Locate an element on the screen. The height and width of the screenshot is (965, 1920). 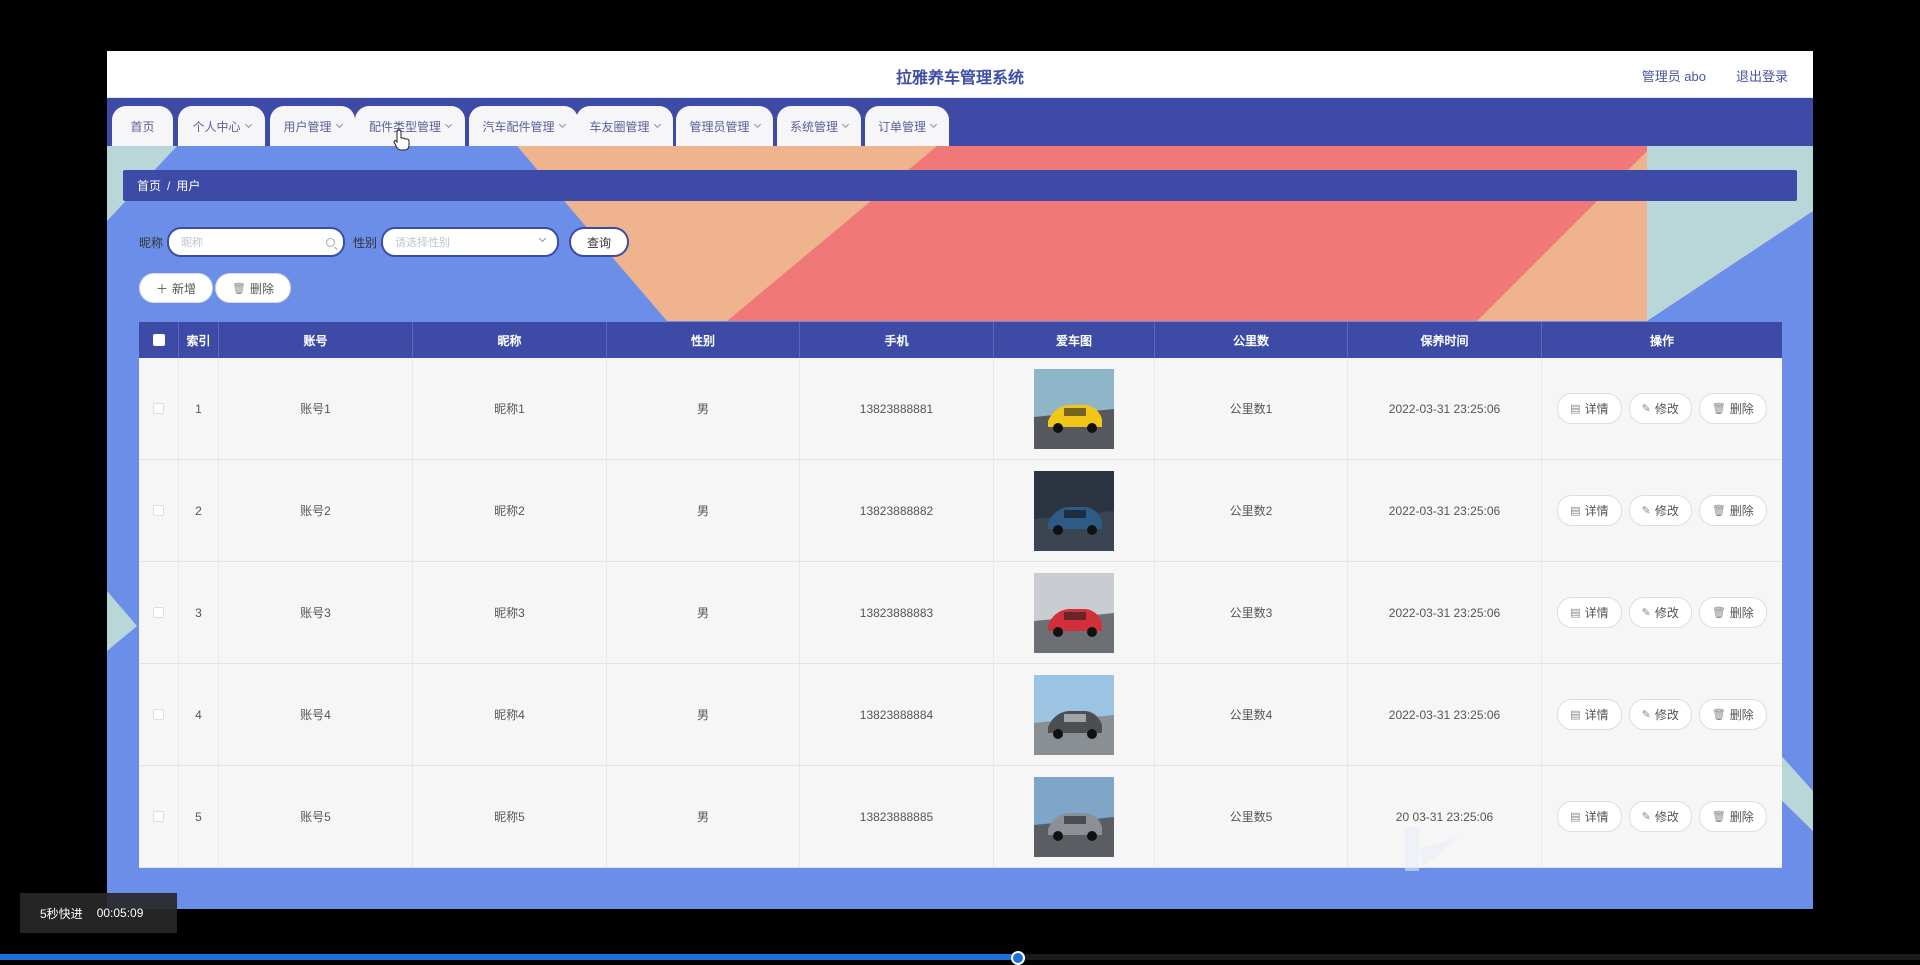
logout-link: 退出登录 is located at coordinates (1762, 75).